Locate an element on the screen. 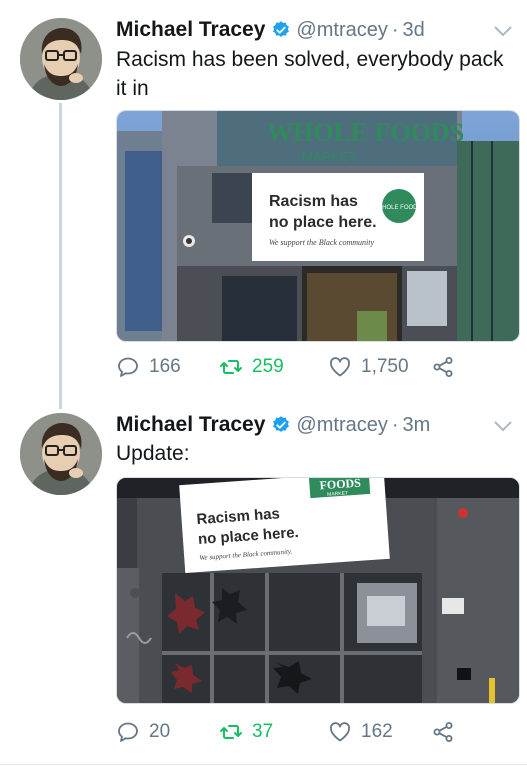 Image resolution: width=527 pixels, height=767 pixels. tweet-header: Michael Tracey @mtracey · 3m is located at coordinates (273, 425).